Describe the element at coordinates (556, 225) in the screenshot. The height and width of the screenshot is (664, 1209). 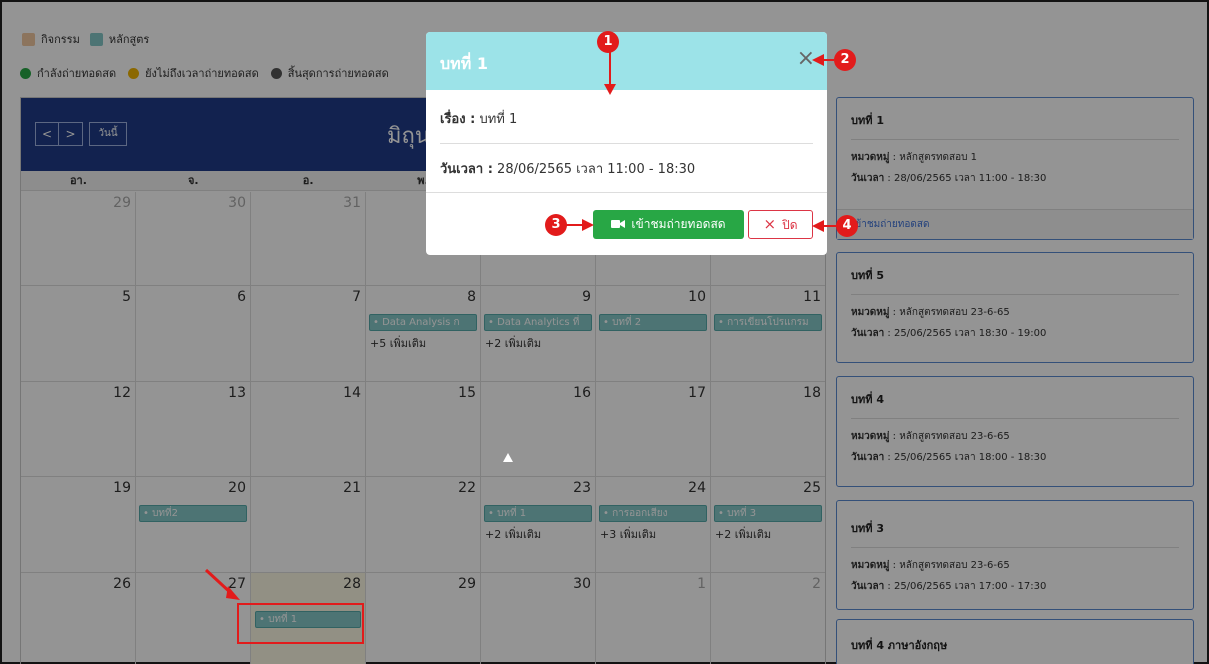
I see `annotation-badge: 3` at that location.